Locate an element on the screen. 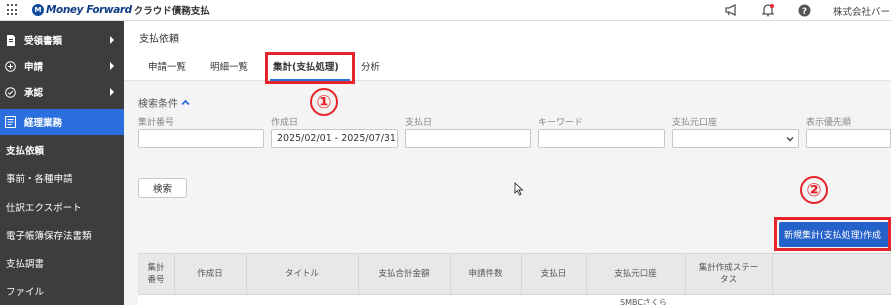  page-title: 支払依頼 is located at coordinates (159, 39).